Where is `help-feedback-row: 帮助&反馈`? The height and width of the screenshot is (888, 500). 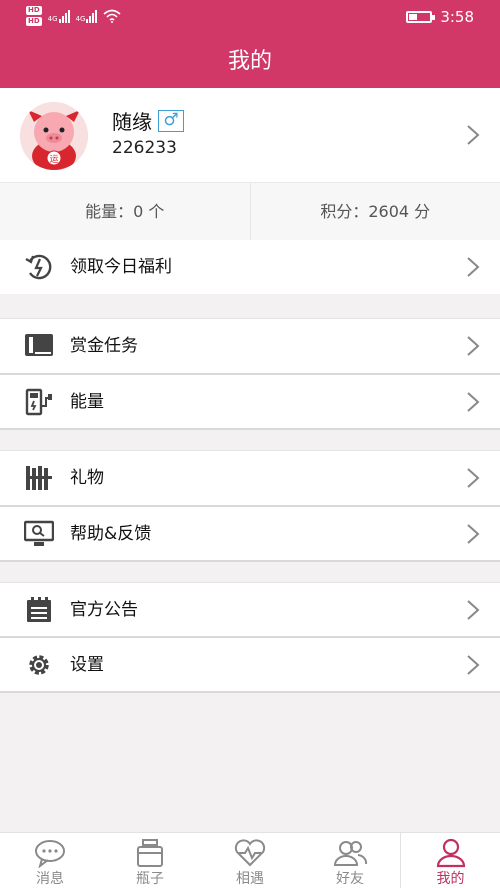 help-feedback-row: 帮助&反馈 is located at coordinates (250, 534).